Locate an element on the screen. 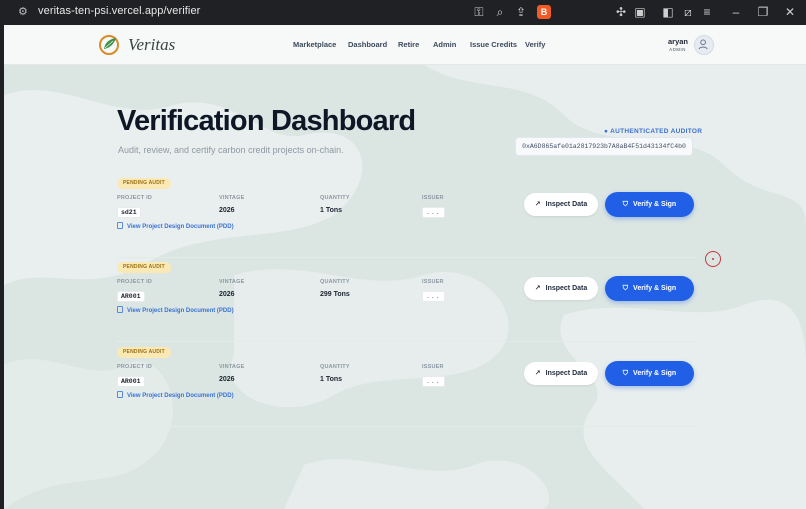  brand-name: Veritas is located at coordinates (151, 45).